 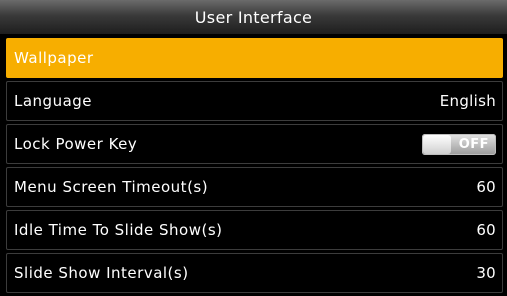 I want to click on toggle-knob, so click(x=437, y=144).